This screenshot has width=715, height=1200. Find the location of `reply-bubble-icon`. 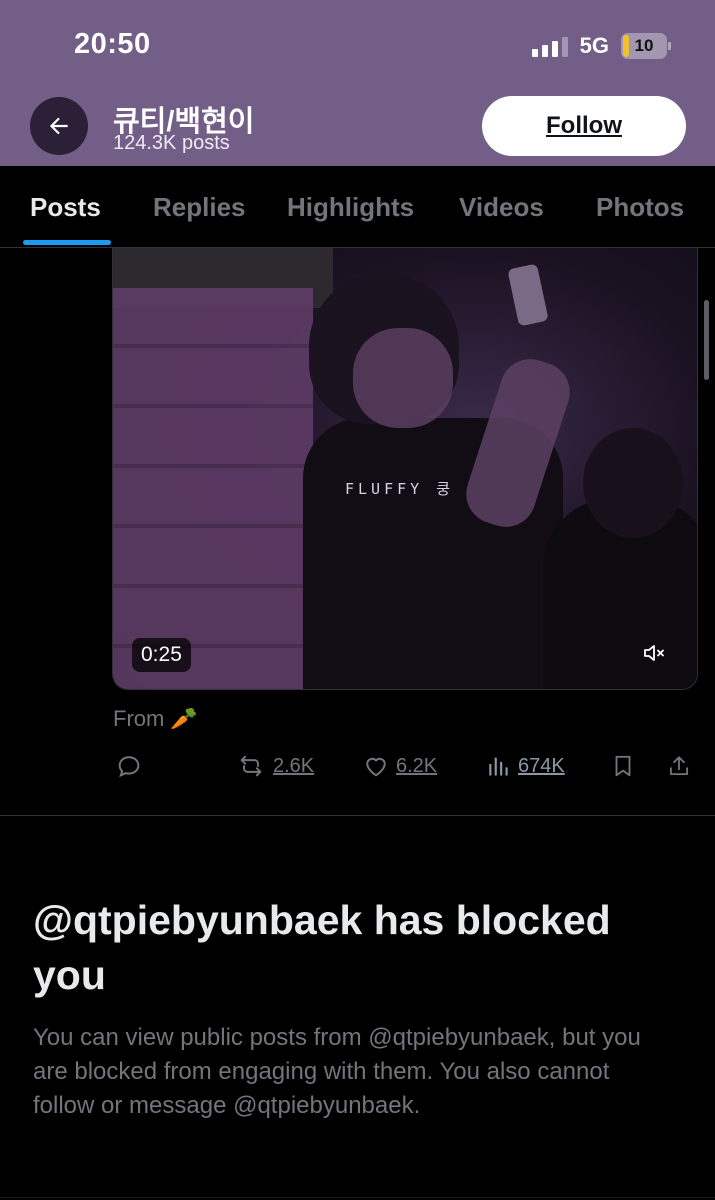

reply-bubble-icon is located at coordinates (129, 767).